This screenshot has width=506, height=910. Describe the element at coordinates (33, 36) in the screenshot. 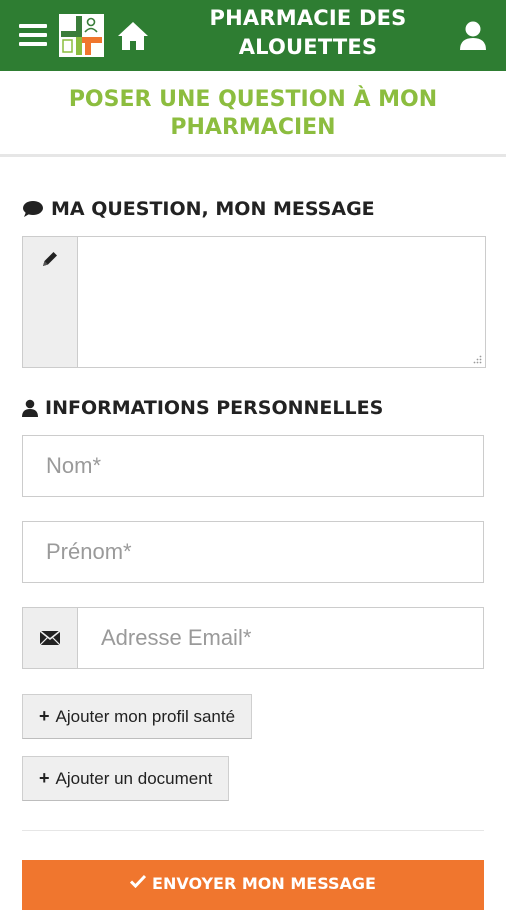

I see `hamburger-menu-icon` at that location.